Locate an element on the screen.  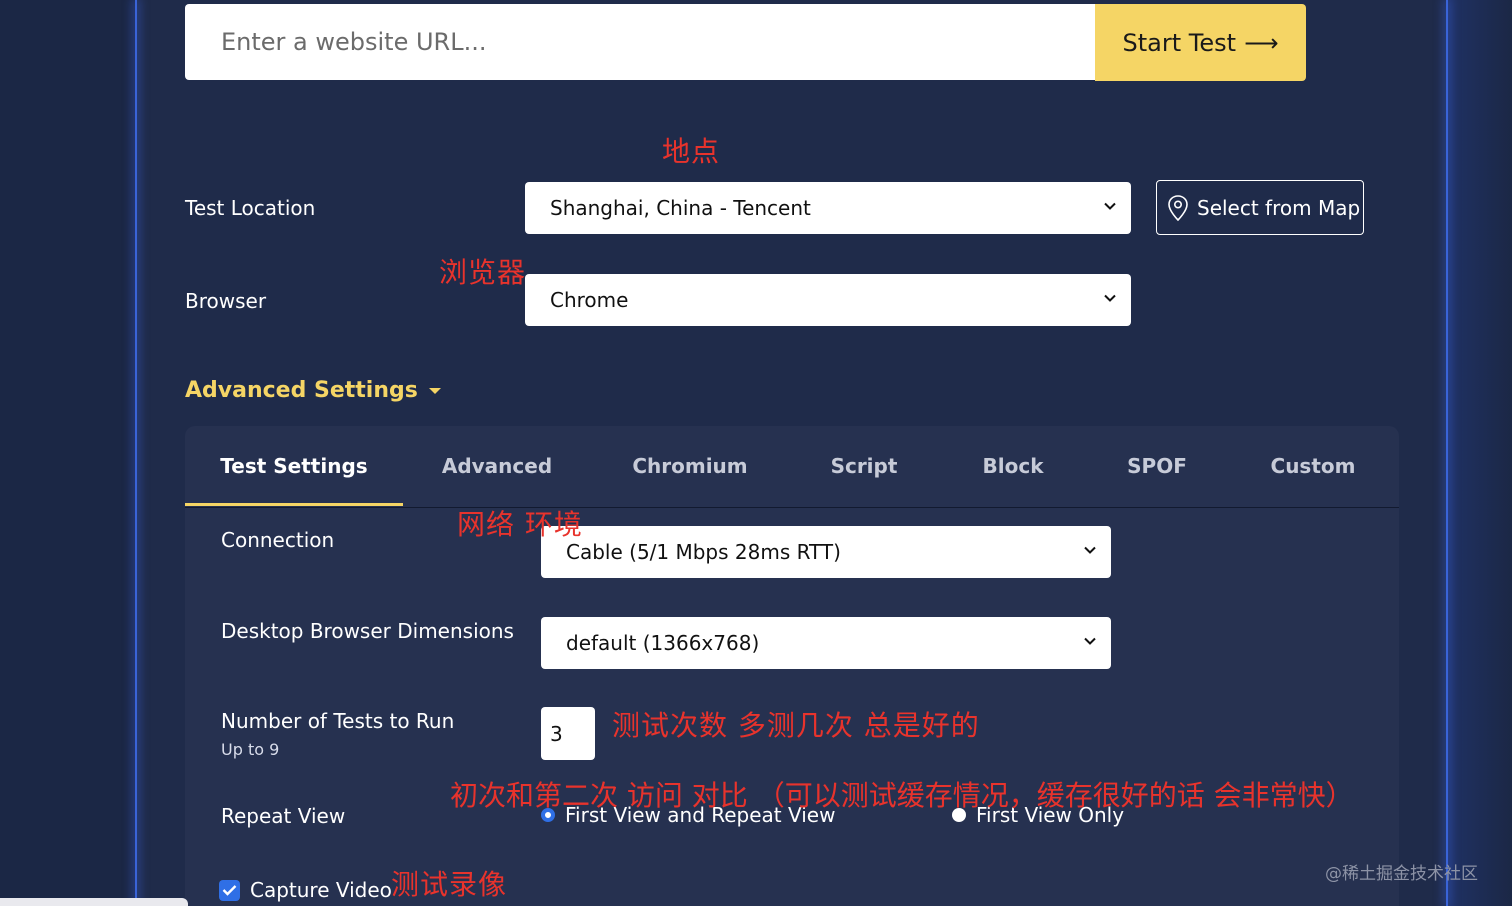
start-test-button: Start Test ⟶ is located at coordinates (1200, 42).